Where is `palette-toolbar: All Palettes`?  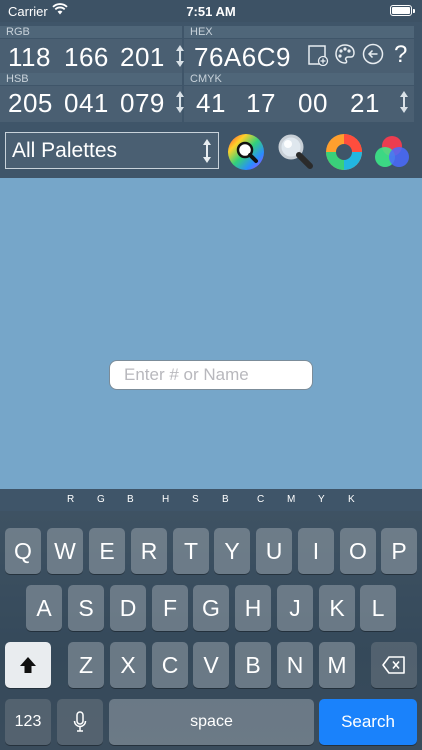
palette-toolbar: All Palettes is located at coordinates (211, 151).